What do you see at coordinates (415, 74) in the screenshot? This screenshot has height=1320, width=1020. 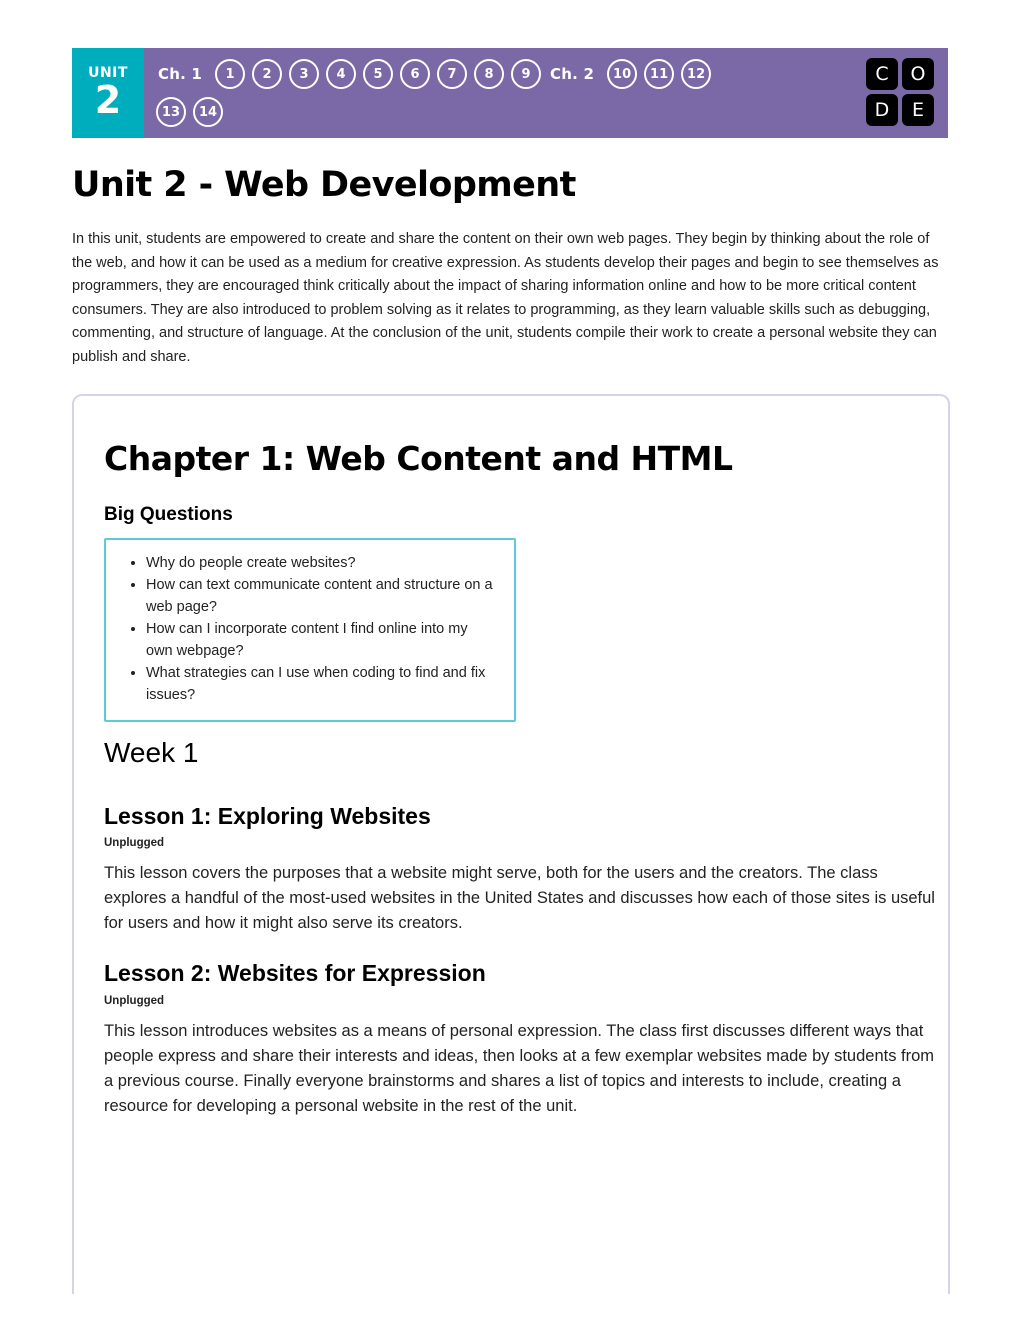 I see `lesson-chip-6: 6` at bounding box center [415, 74].